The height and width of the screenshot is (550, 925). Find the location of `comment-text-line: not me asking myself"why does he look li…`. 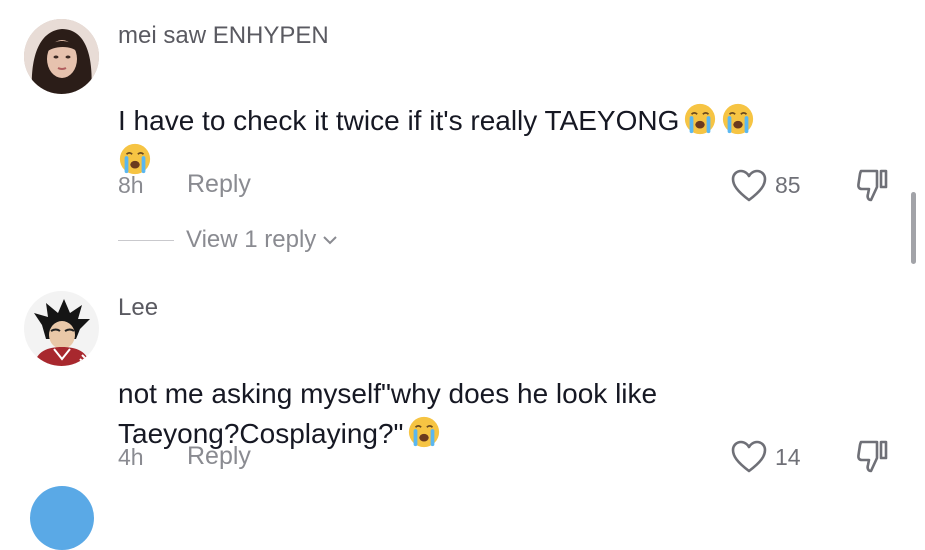

comment-text-line: not me asking myself"why does he look li… is located at coordinates (388, 393).